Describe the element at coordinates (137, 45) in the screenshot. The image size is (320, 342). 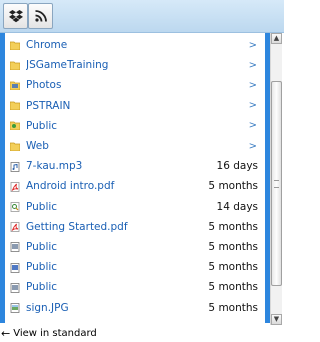
I see `file-name: Chrome` at that location.